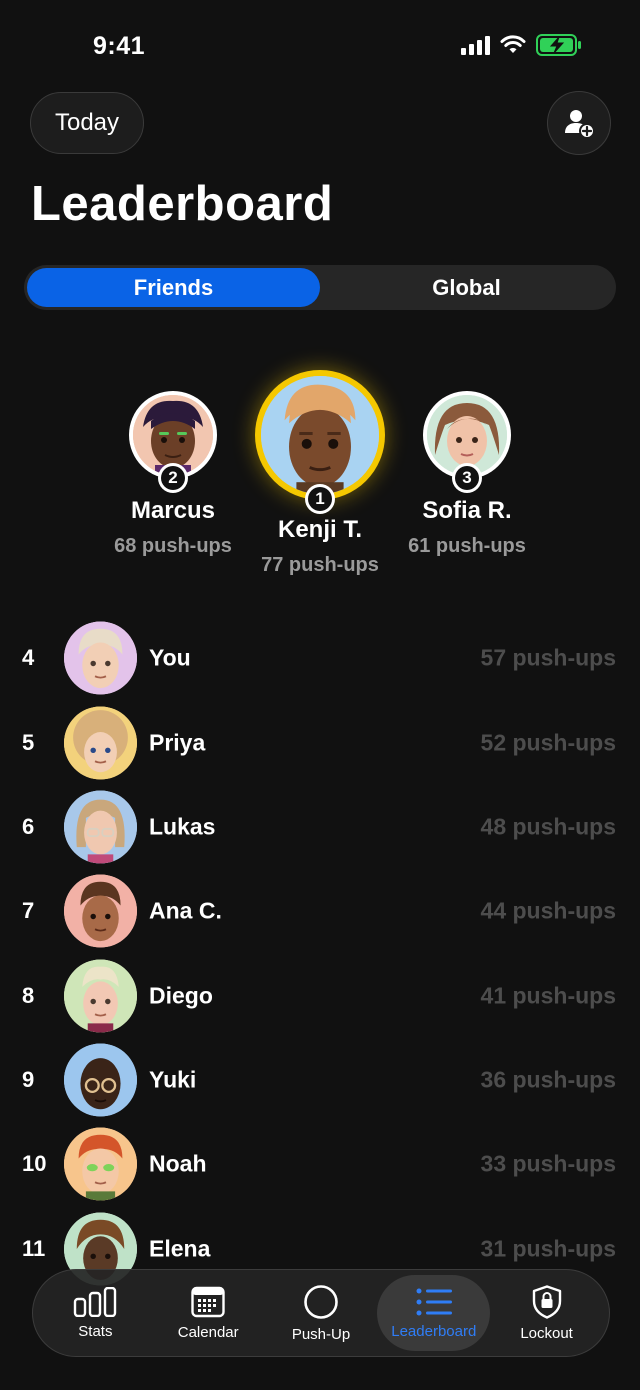 The width and height of the screenshot is (640, 1390). Describe the element at coordinates (466, 287) in the screenshot. I see `segment-global: Global` at that location.